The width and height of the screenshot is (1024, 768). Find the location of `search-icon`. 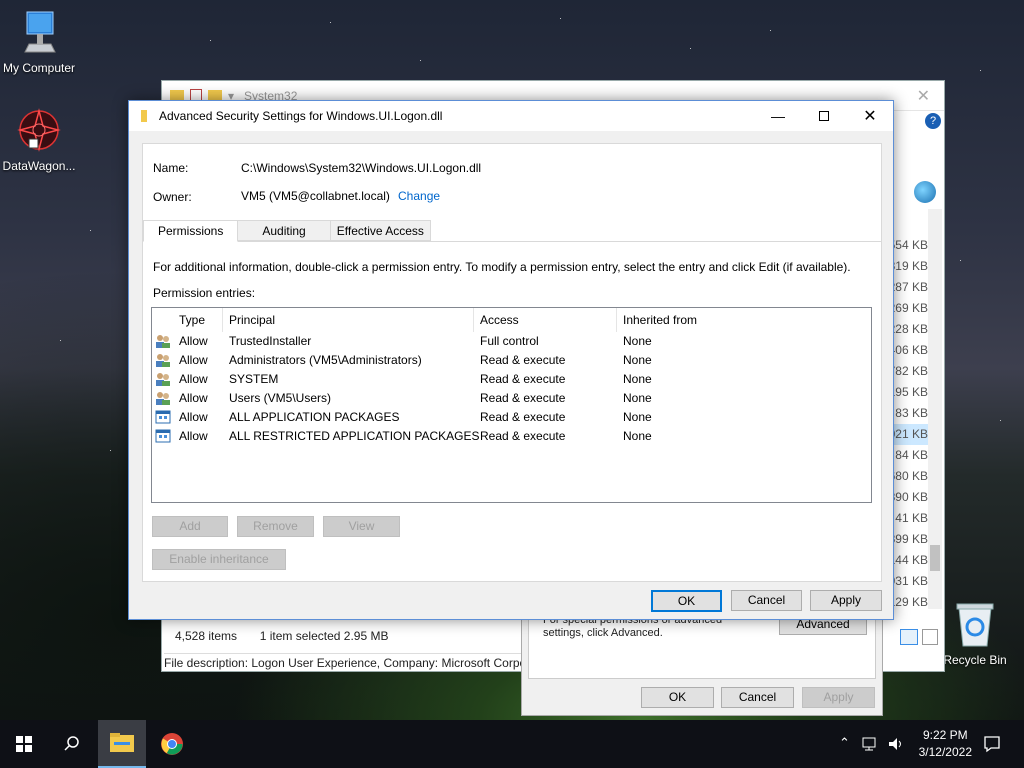

search-icon is located at coordinates (71, 743).